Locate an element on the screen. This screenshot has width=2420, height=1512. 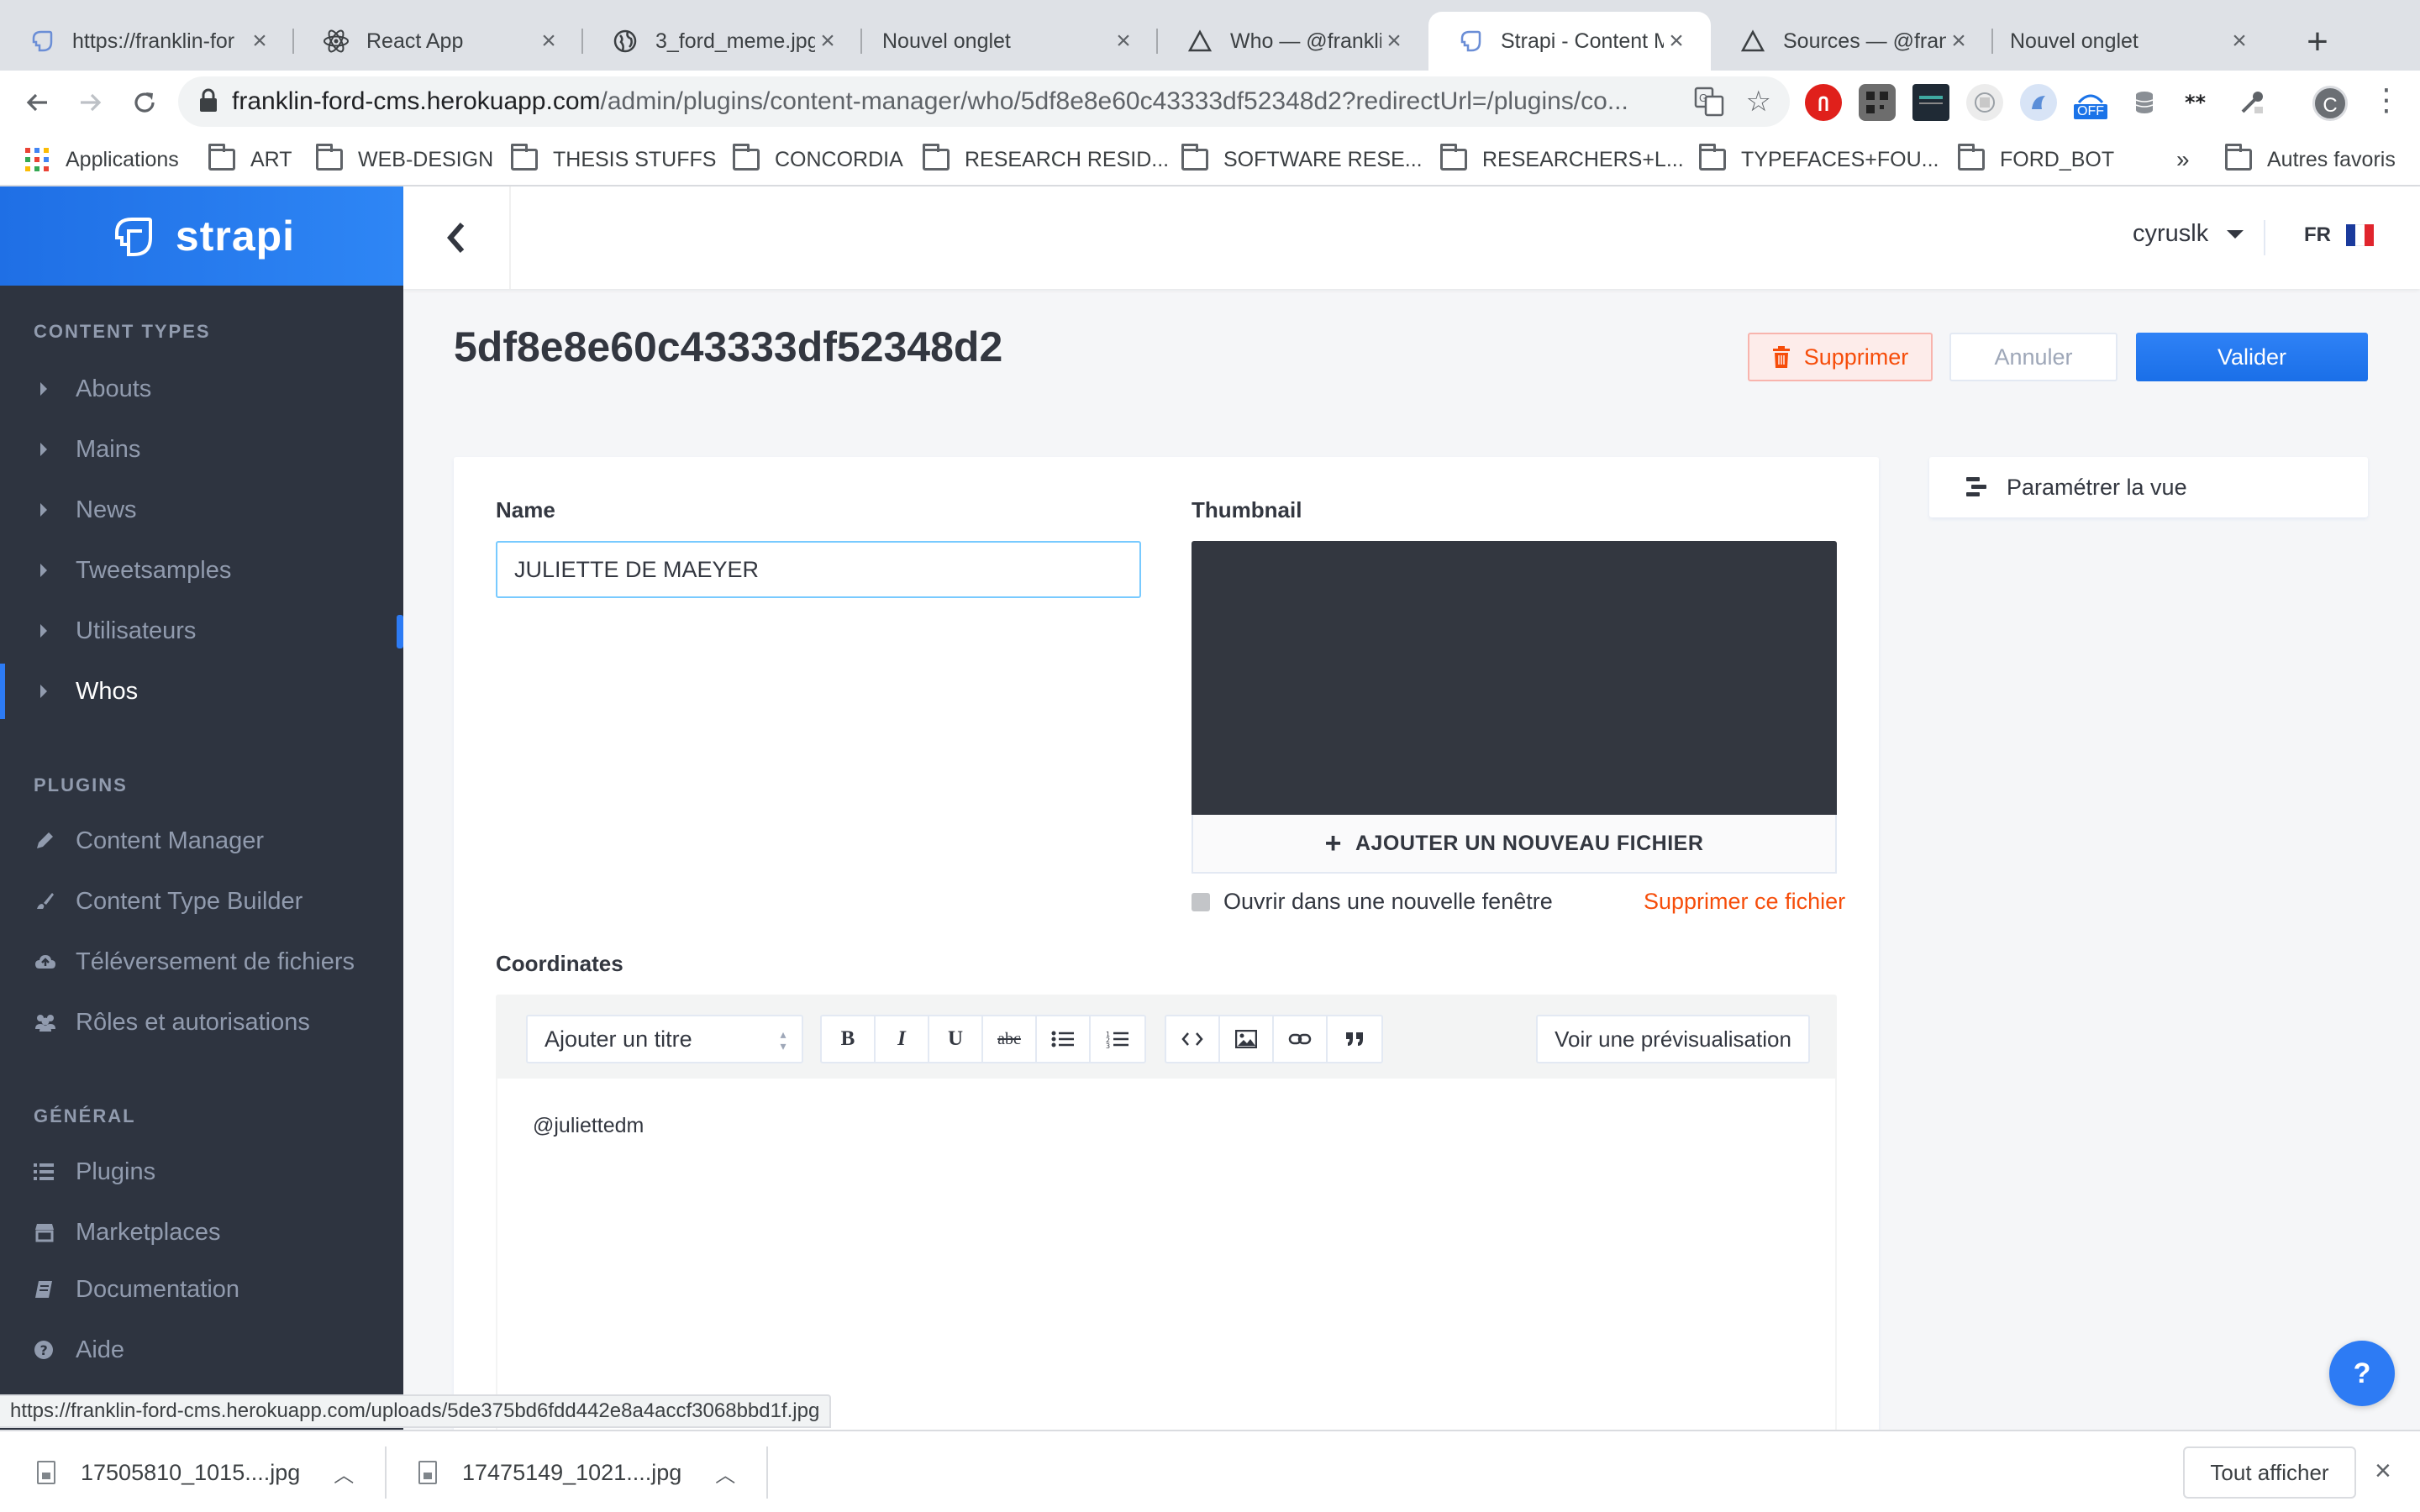
sidebar-item-abouts: Abouts is located at coordinates (202, 389).